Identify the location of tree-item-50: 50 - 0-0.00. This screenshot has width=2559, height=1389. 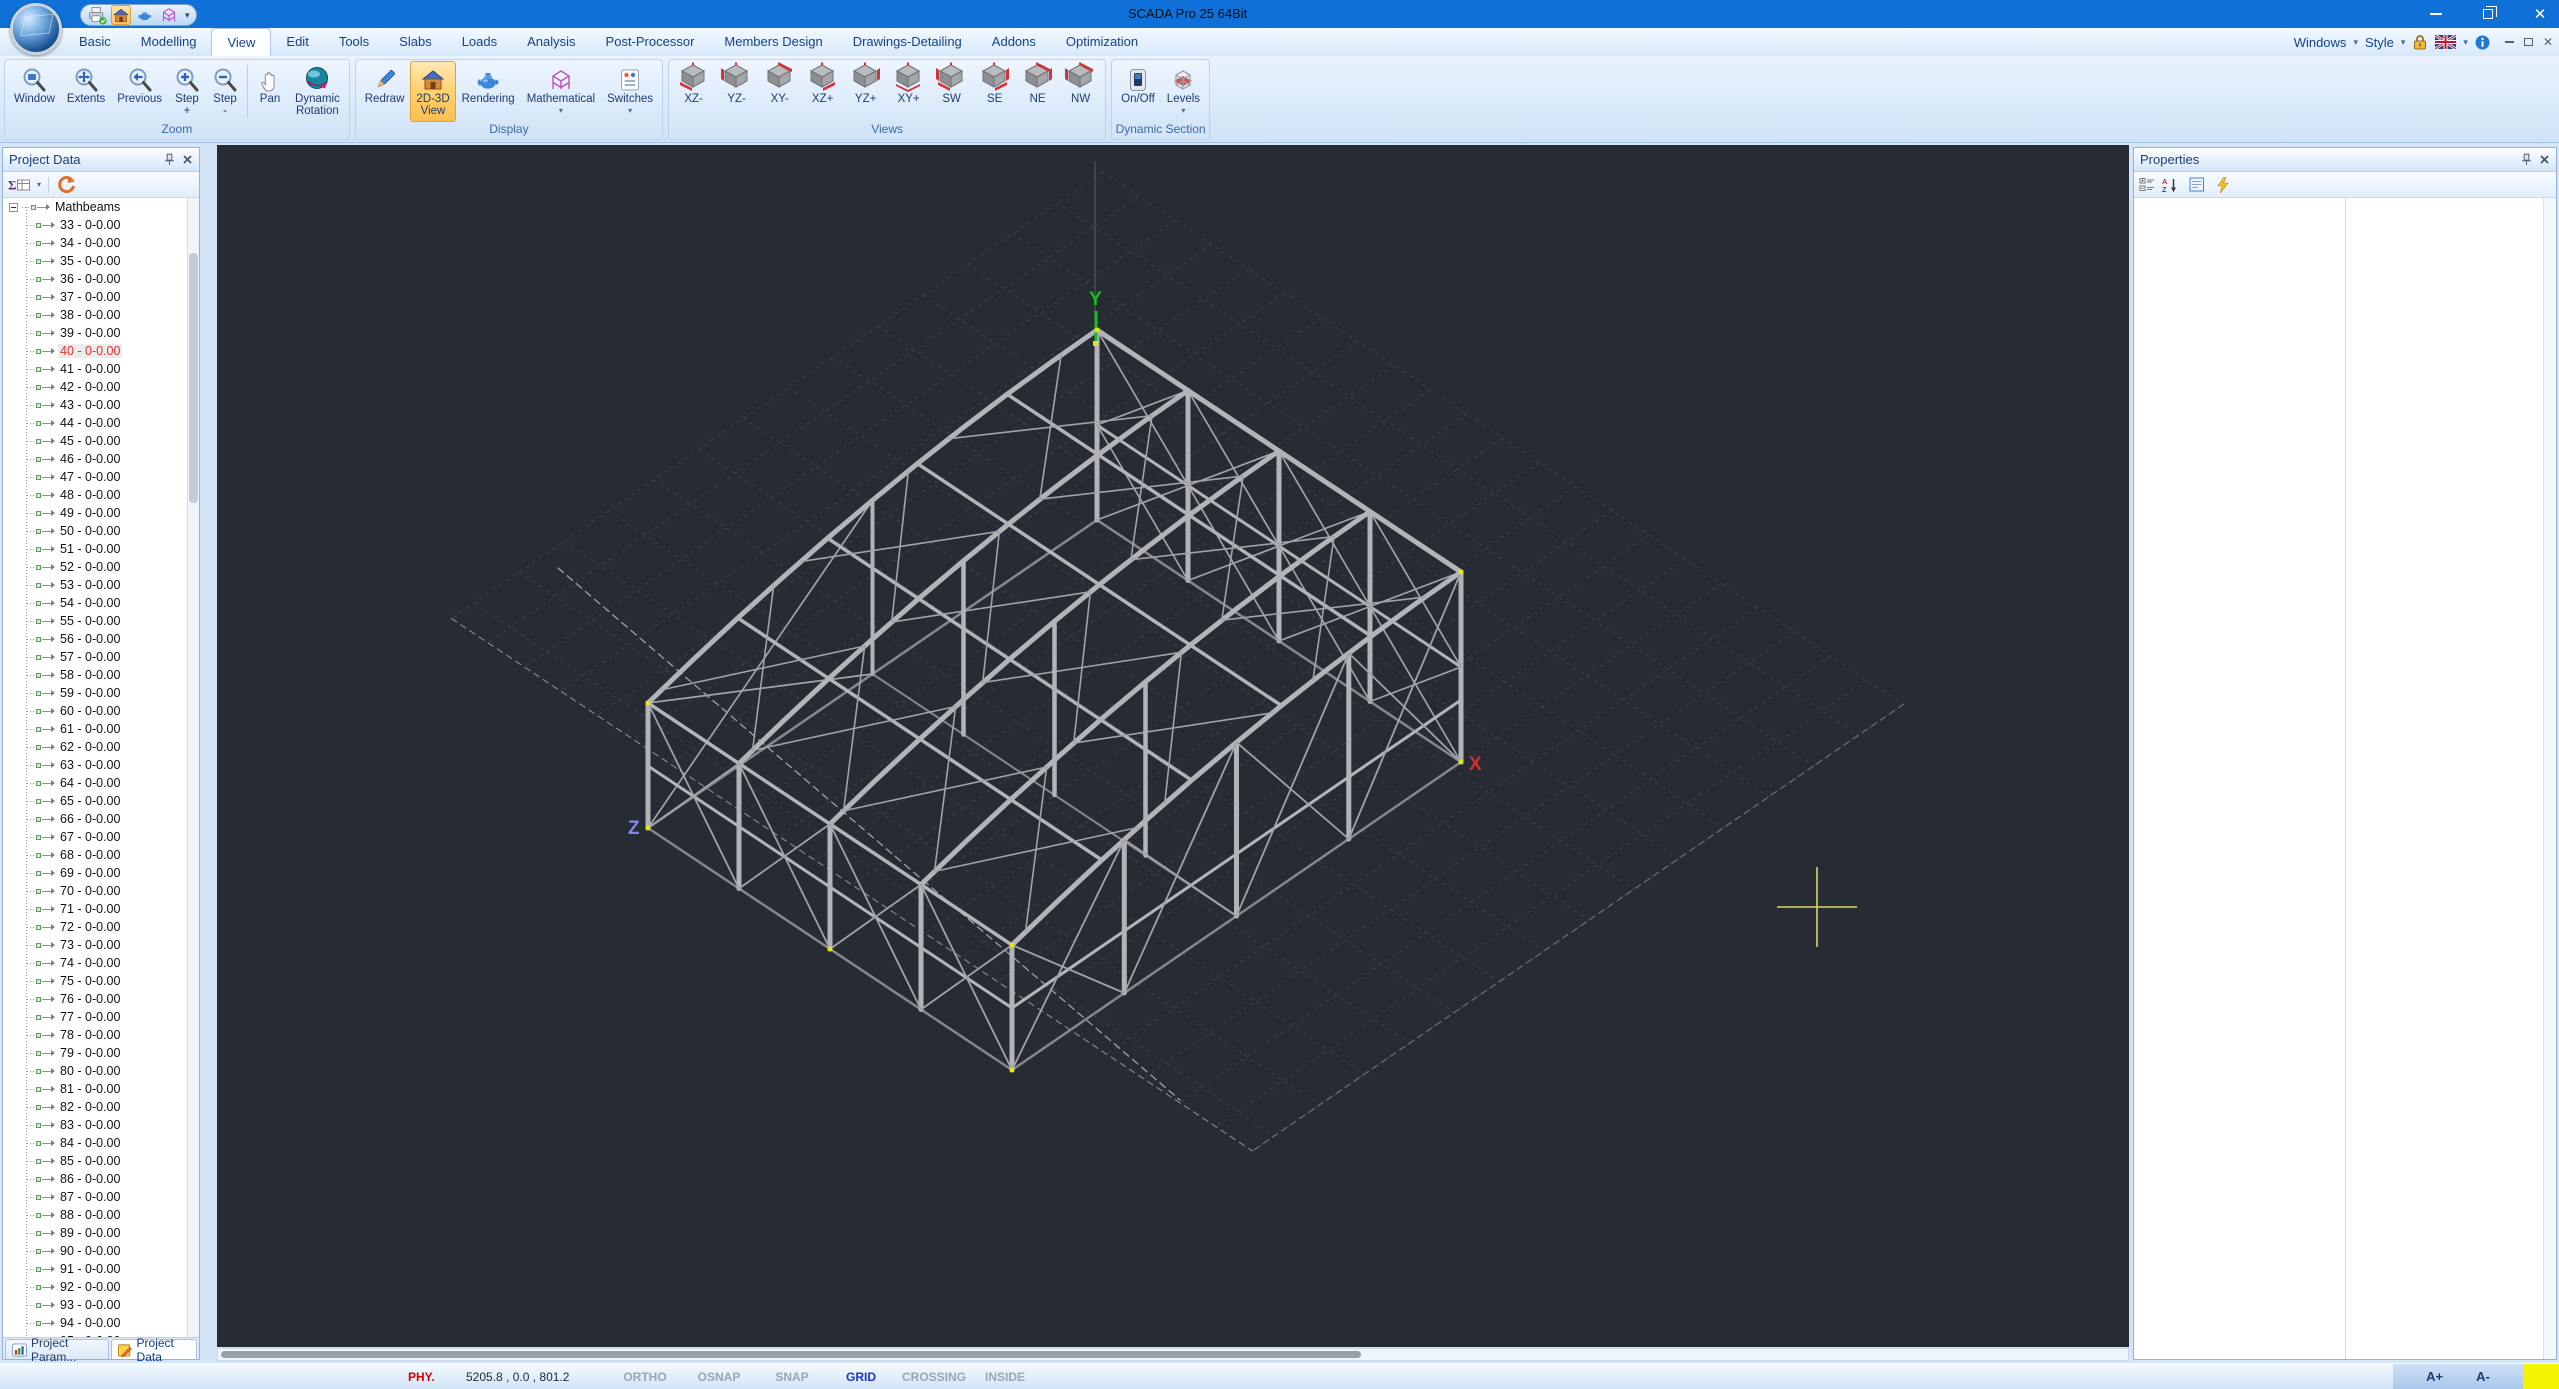
(101, 531).